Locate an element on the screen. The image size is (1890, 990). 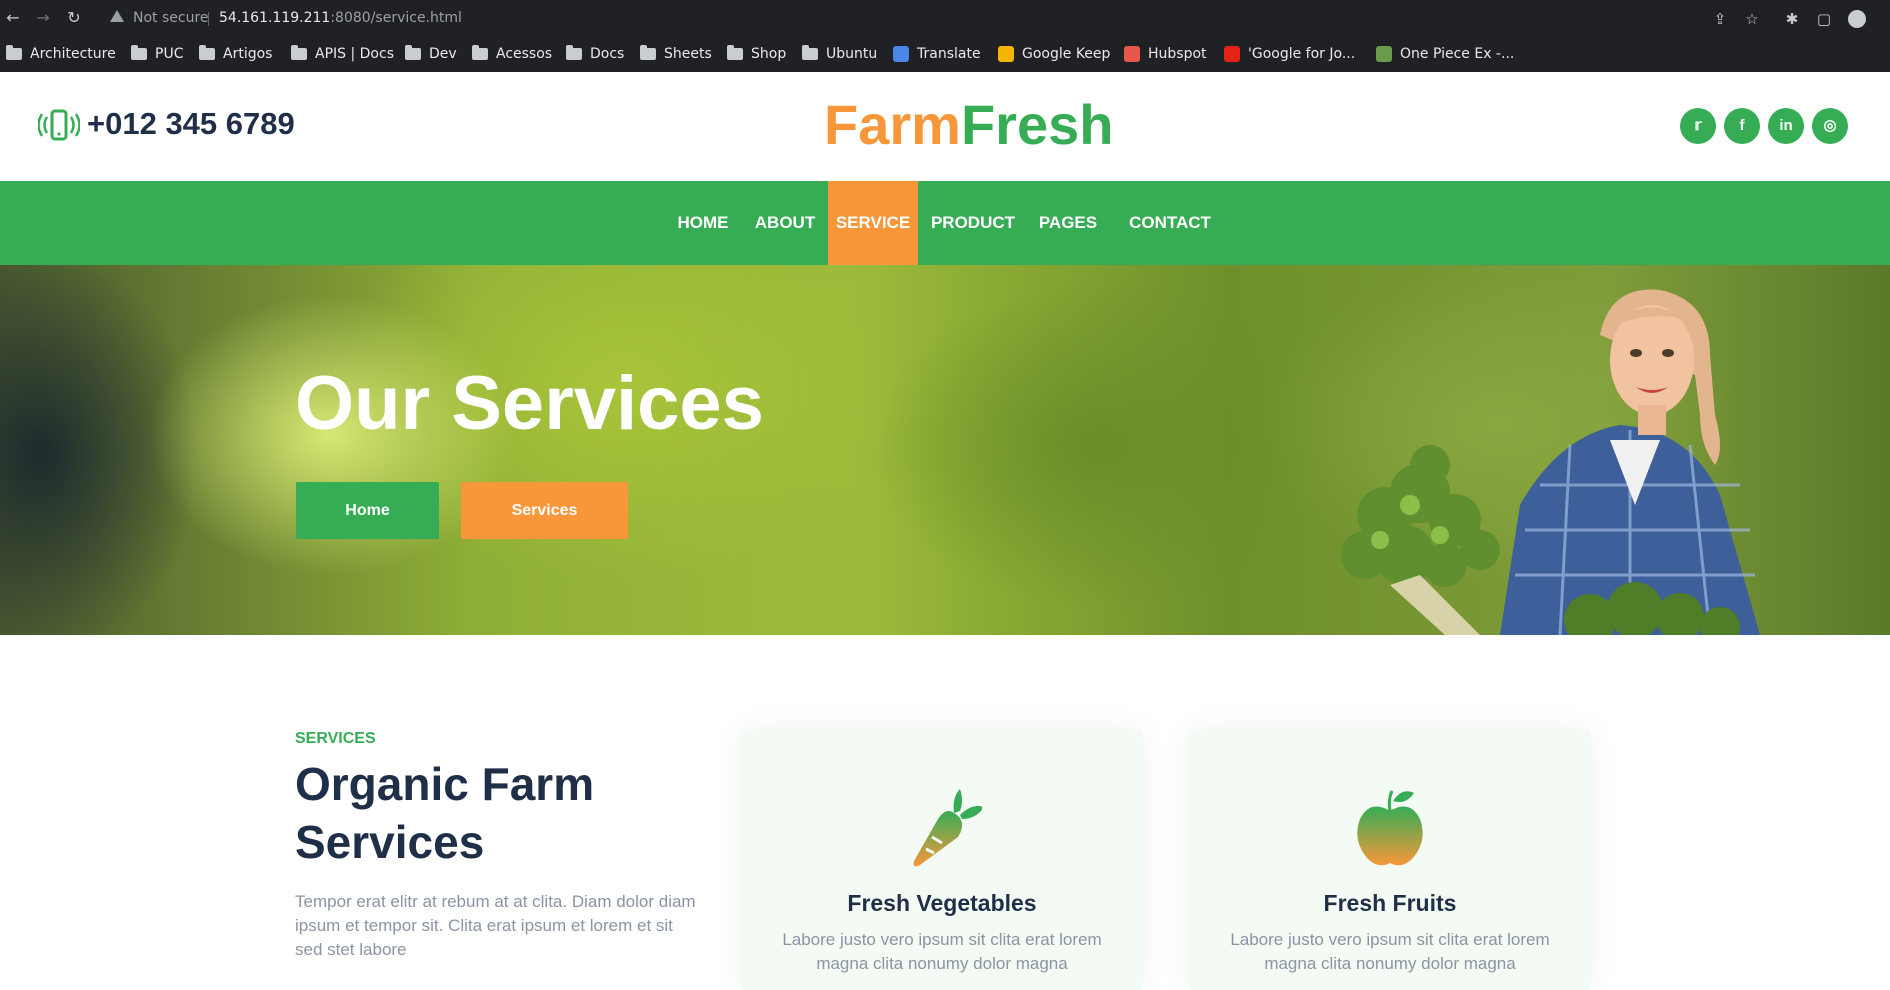
site-logo: FarmFresh is located at coordinates (968, 124).